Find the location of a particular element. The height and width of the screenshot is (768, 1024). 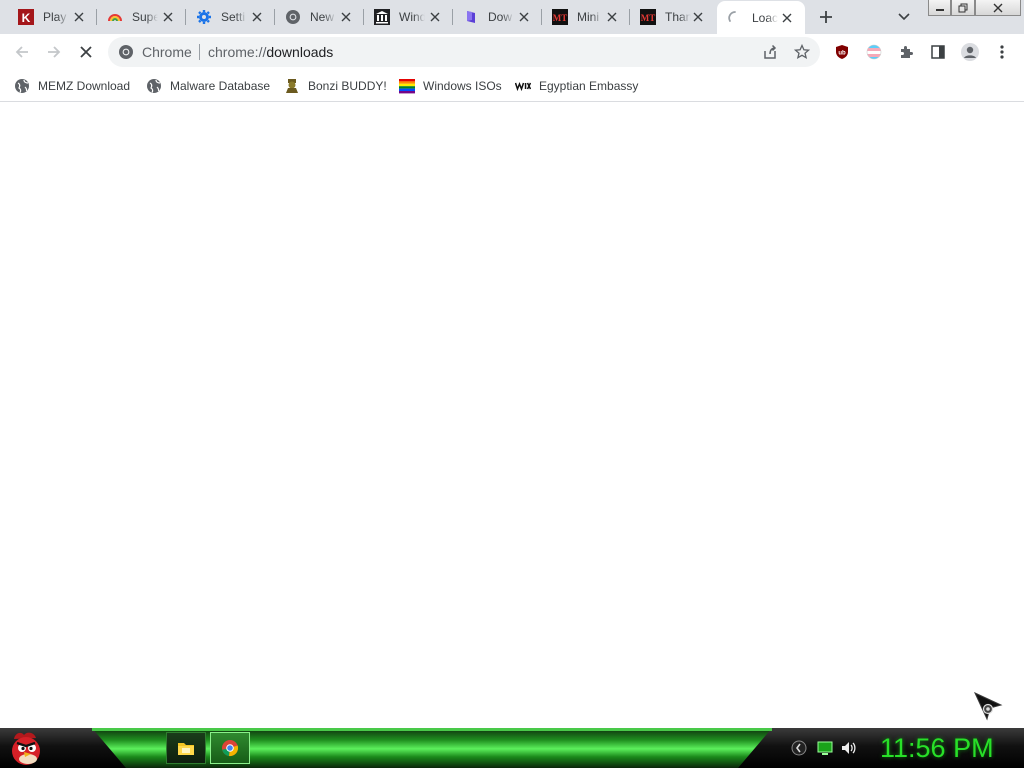

menu-icon is located at coordinates (1002, 52).